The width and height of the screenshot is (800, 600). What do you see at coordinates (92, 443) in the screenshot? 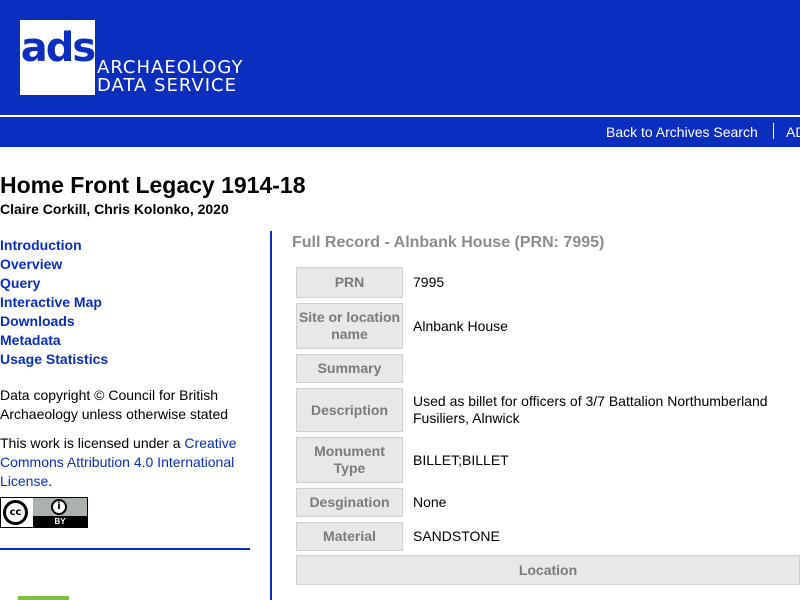
I see `license-prefix: This work is licensed under a` at bounding box center [92, 443].